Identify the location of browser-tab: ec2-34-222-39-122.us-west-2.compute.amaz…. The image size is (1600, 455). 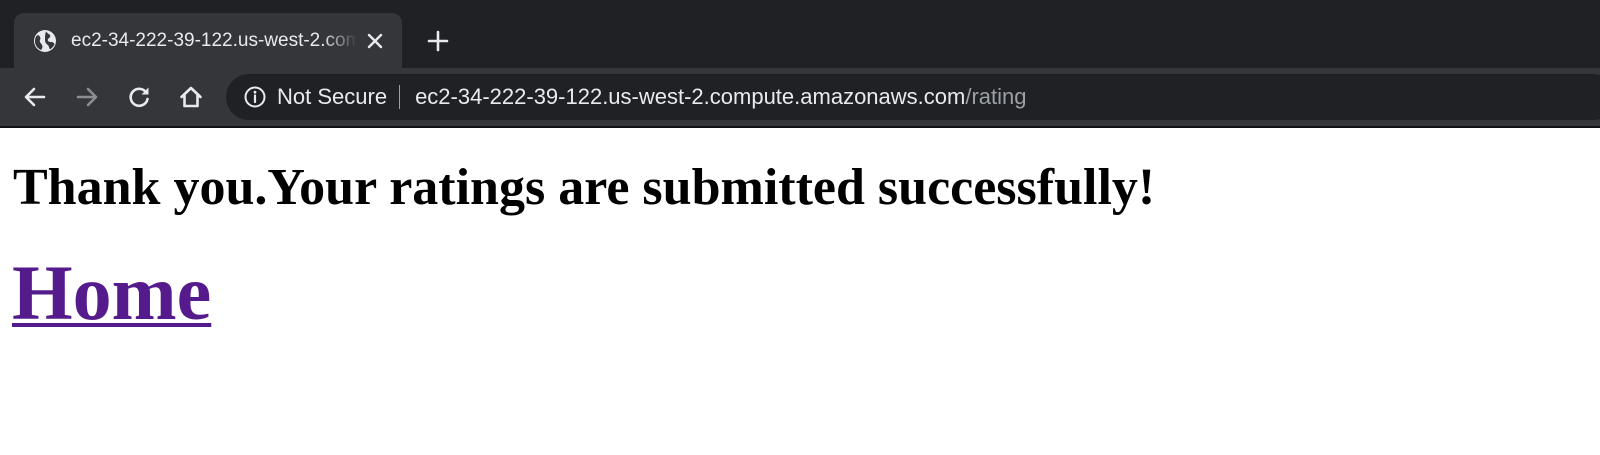
(208, 41).